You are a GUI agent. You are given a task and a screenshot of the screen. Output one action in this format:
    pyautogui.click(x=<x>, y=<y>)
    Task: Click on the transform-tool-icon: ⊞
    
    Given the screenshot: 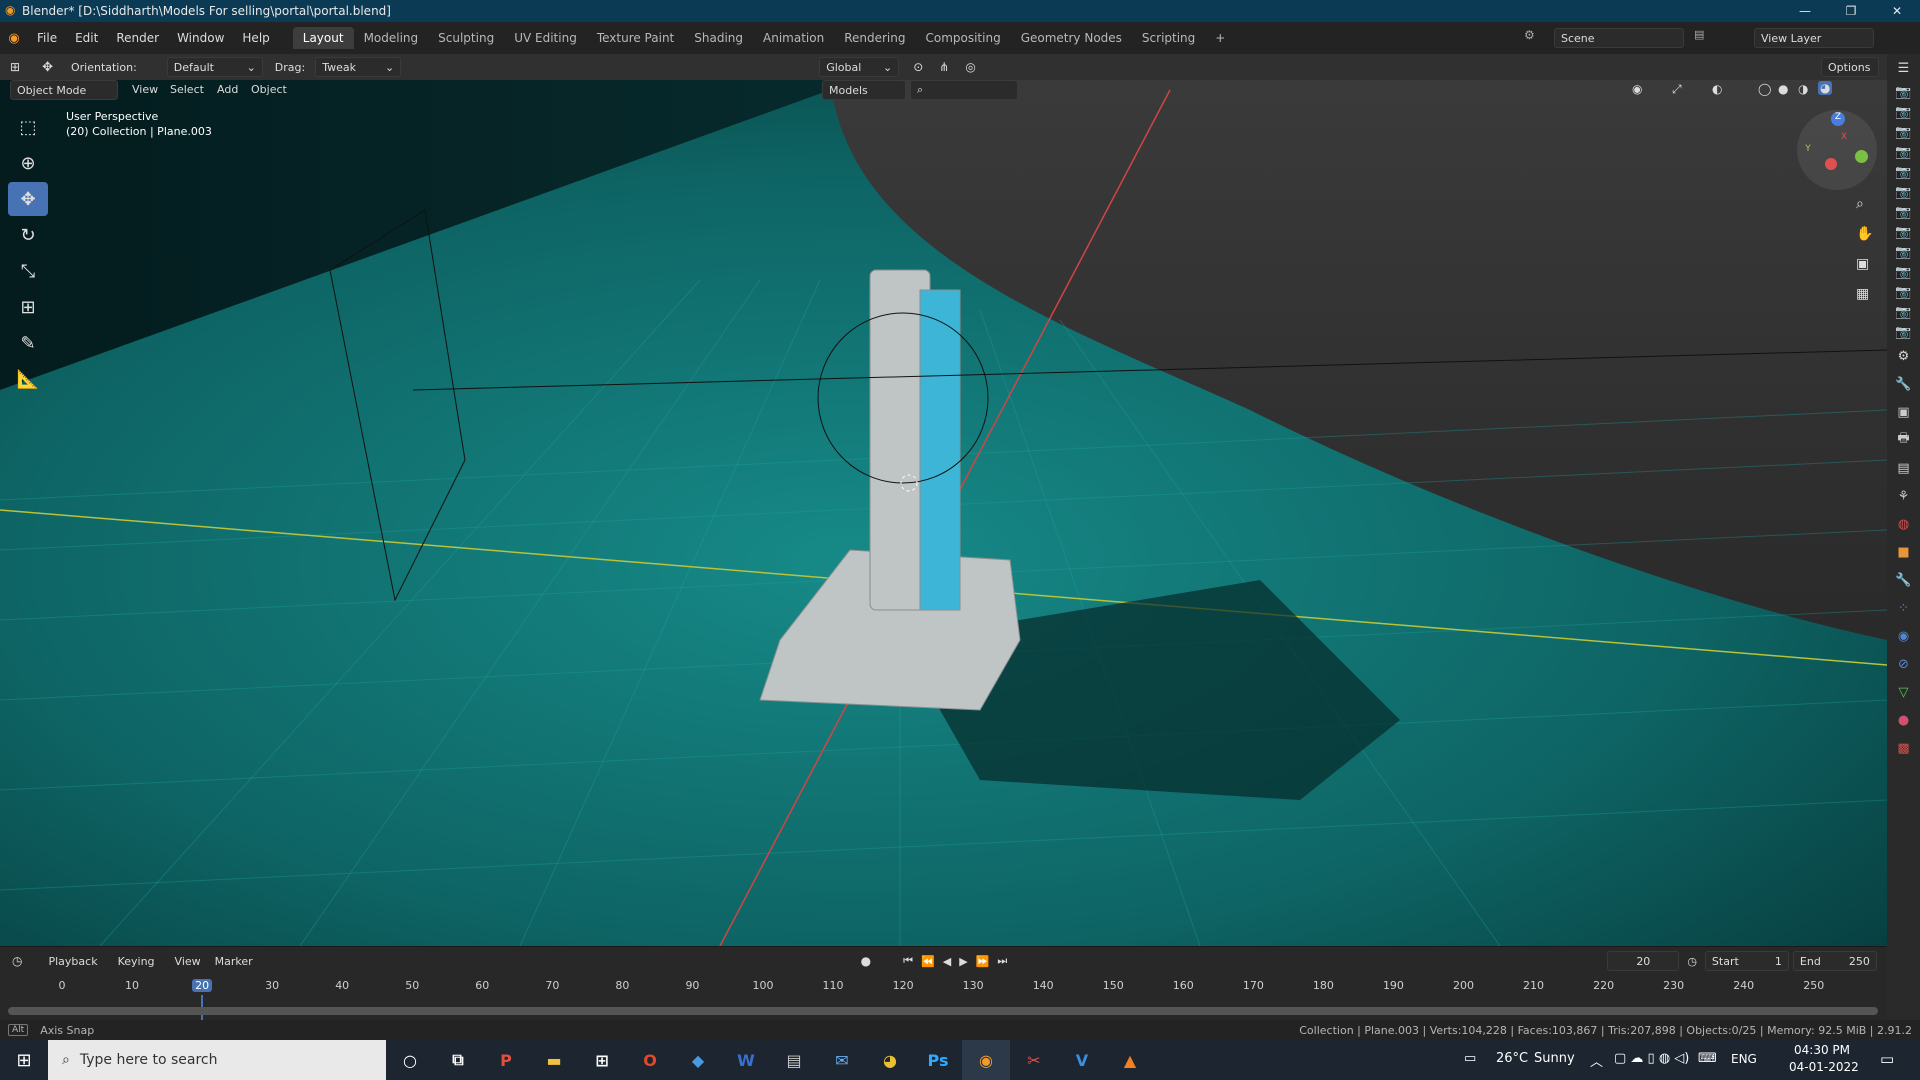 What is the action you would take?
    pyautogui.click(x=28, y=307)
    